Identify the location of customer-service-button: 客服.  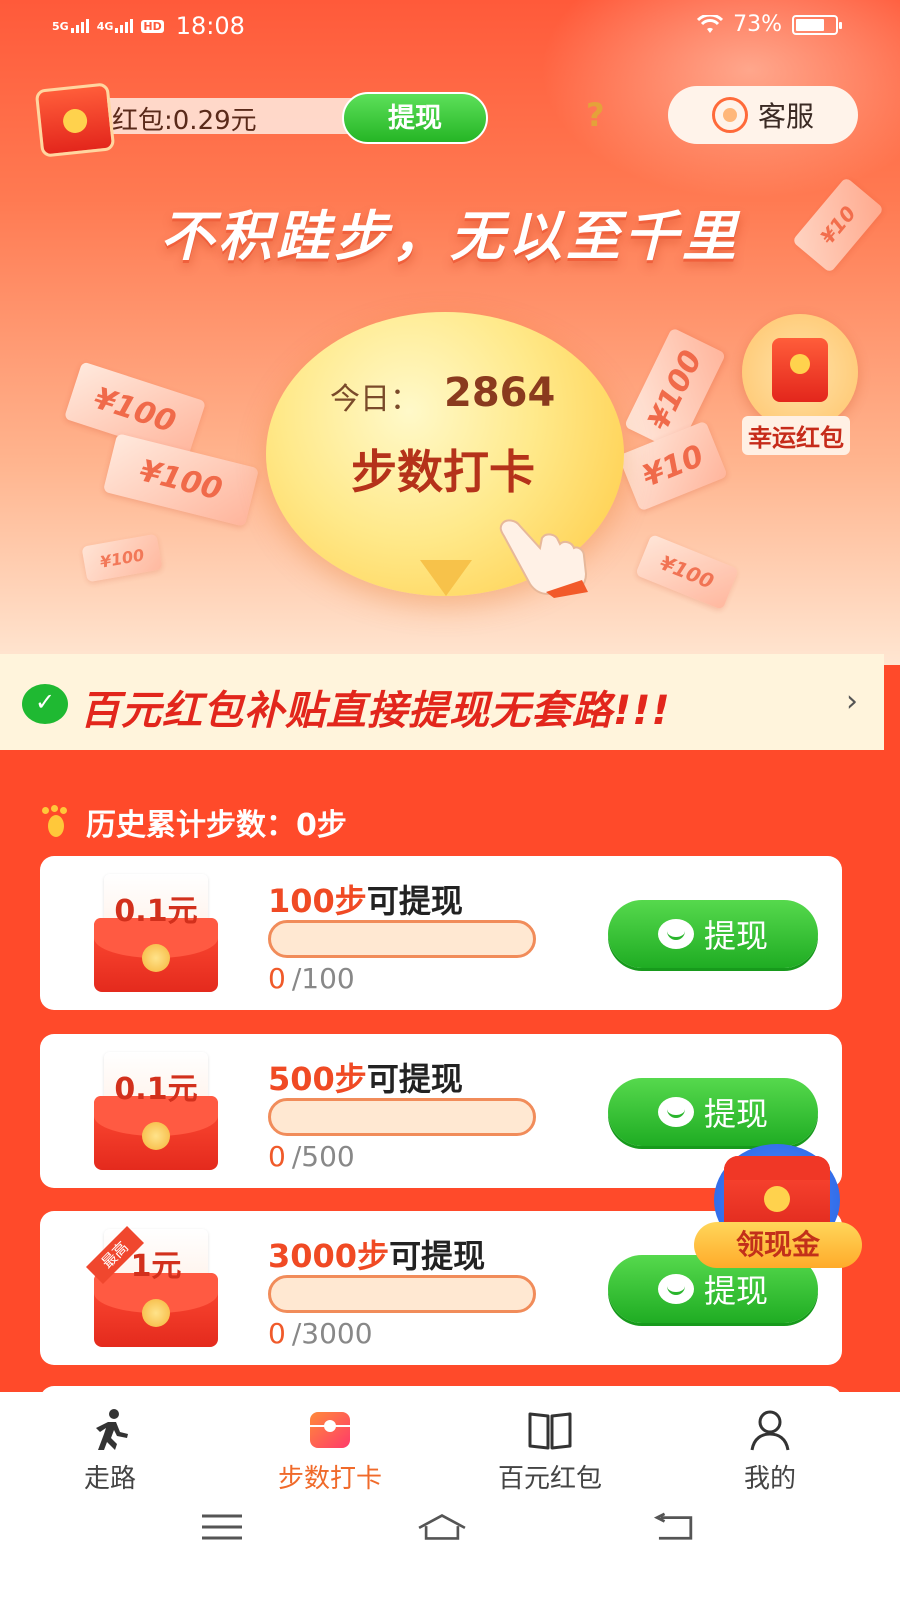
(763, 115).